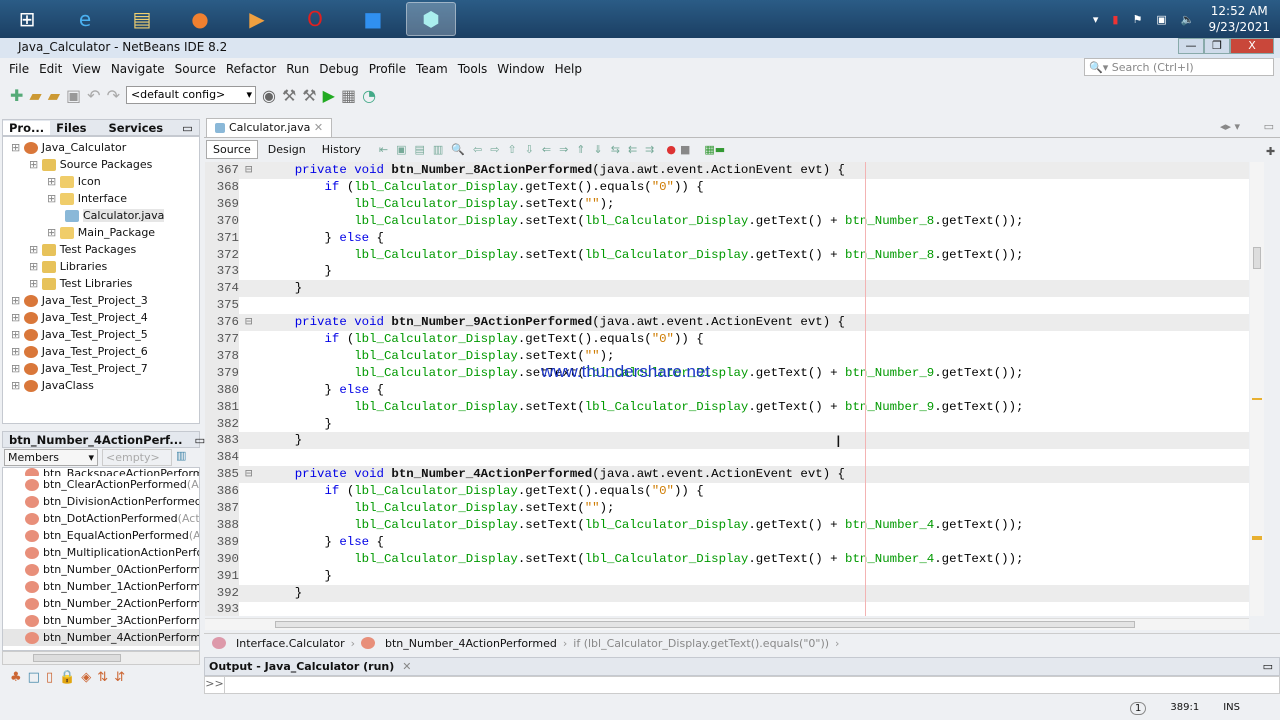  Describe the element at coordinates (101, 620) in the screenshot. I see `member-item: btn_Number_3ActionPerformec` at that location.